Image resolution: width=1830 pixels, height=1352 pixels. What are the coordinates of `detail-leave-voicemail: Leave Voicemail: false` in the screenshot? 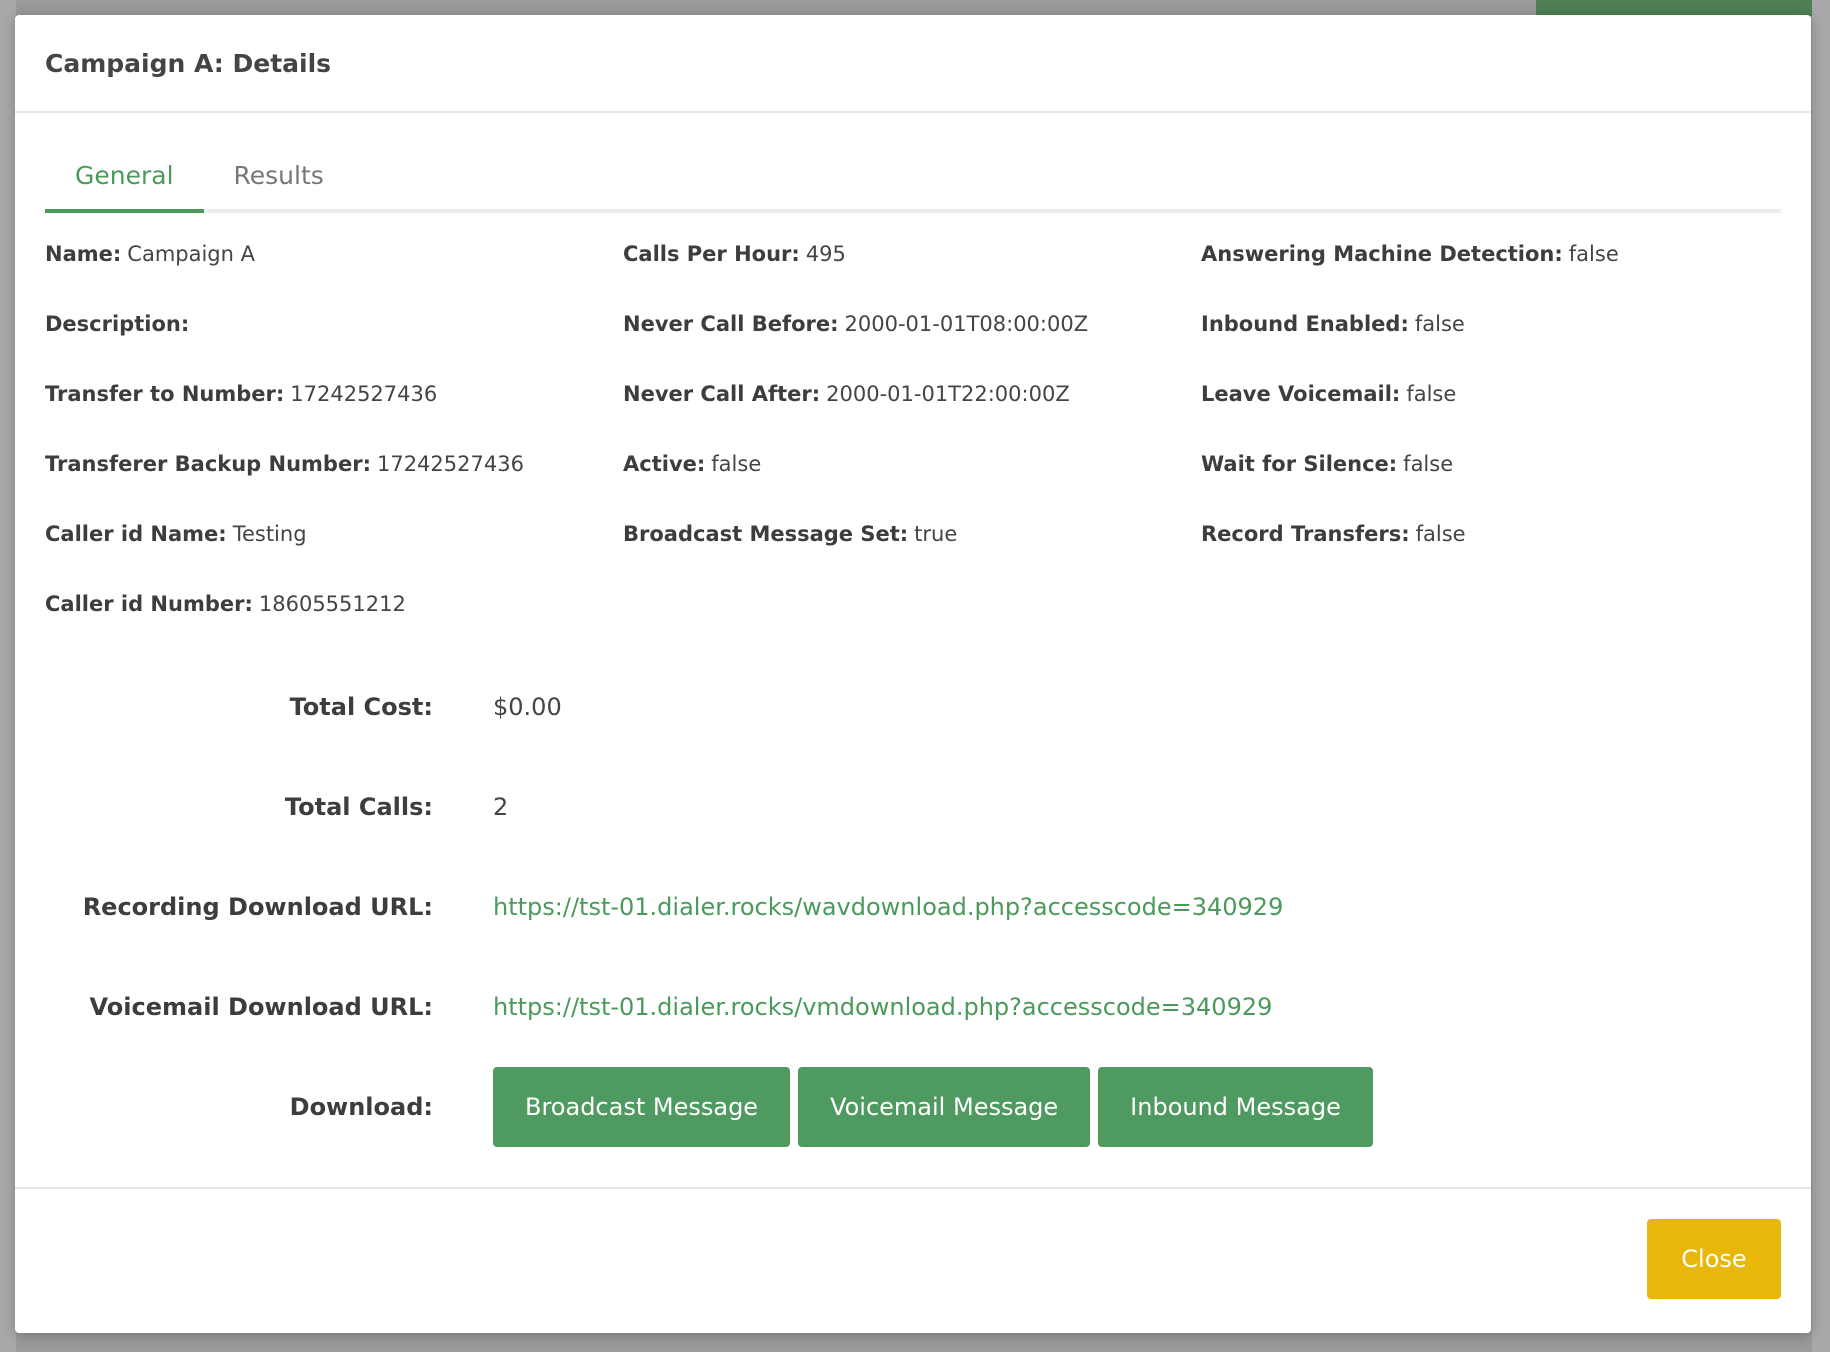 It's located at (1490, 394).